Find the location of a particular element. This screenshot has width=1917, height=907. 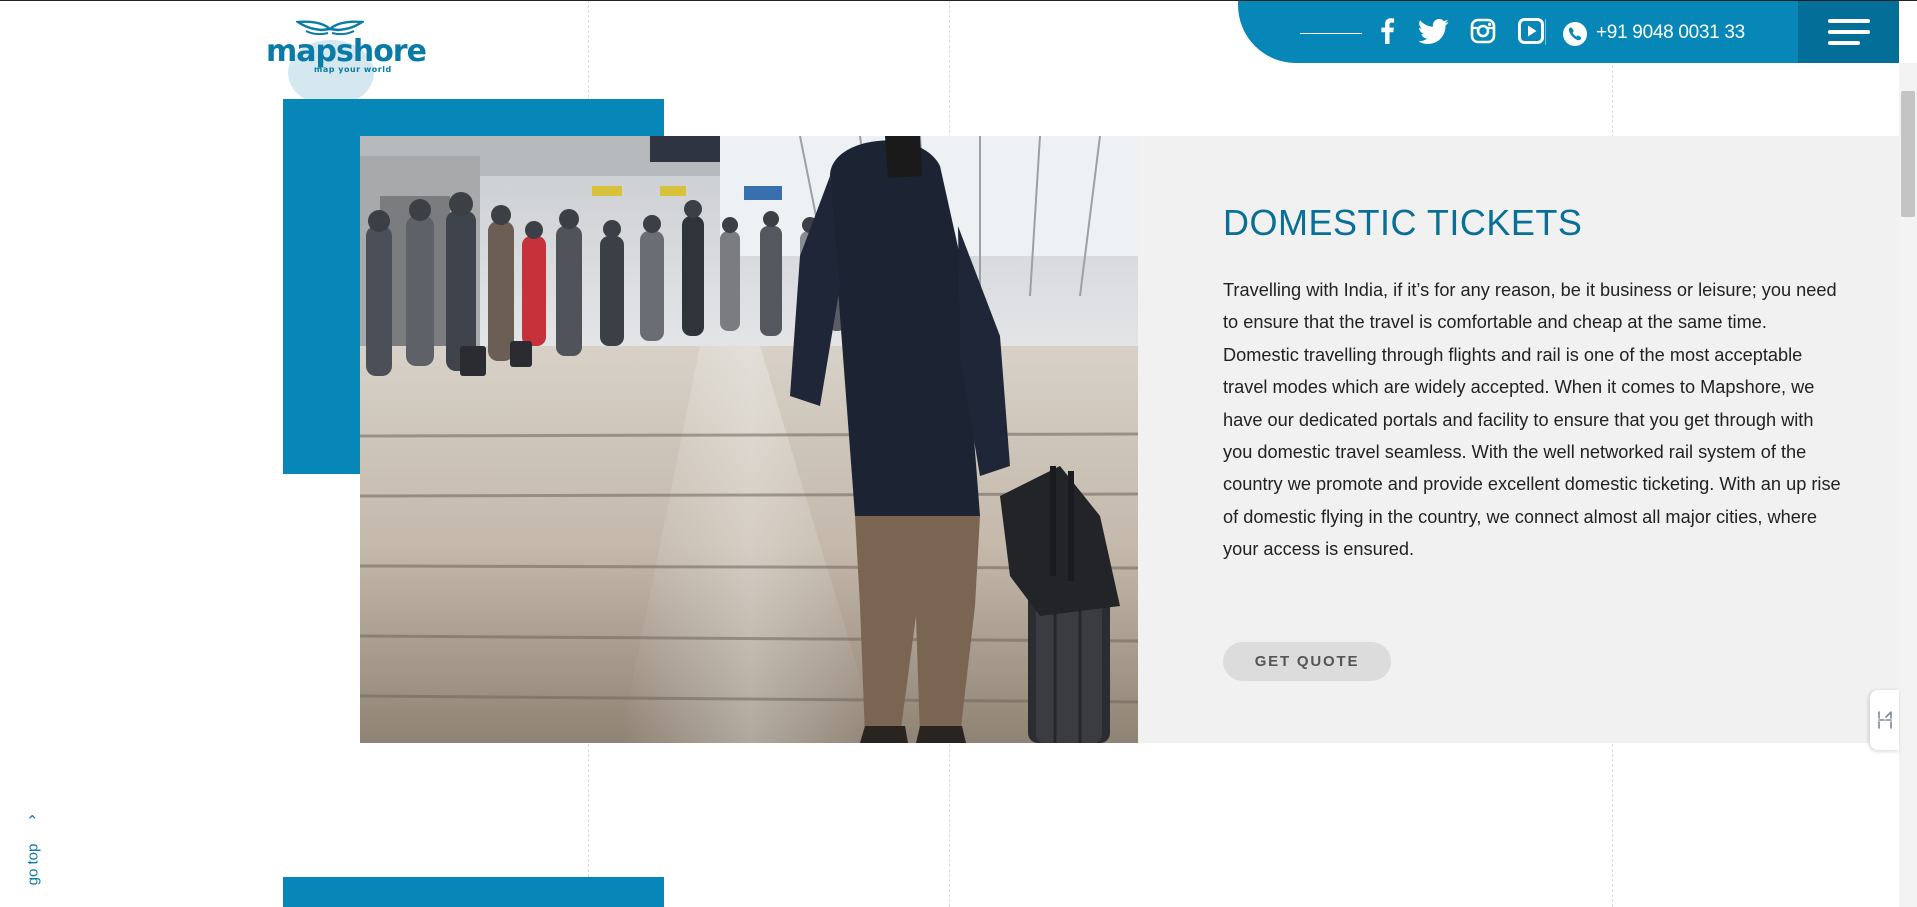

section-title: DOMESTIC TICKETS is located at coordinates (1403, 222).